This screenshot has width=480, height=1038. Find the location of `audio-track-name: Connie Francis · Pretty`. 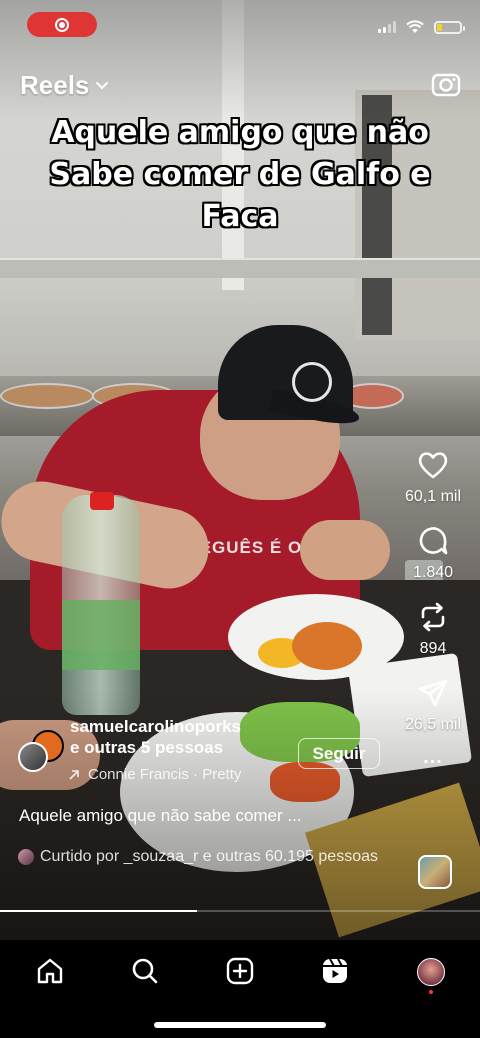

audio-track-name: Connie Francis · Pretty is located at coordinates (165, 774).